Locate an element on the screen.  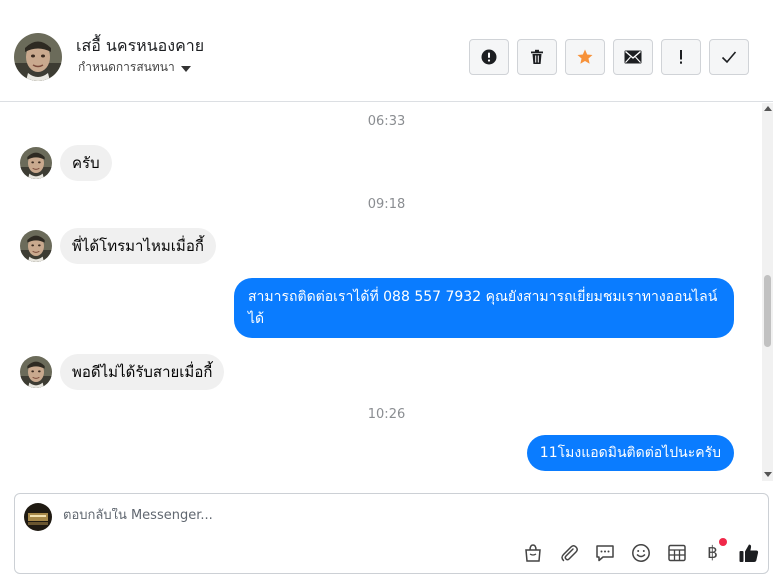
composer-toolbar: ฿ is located at coordinates (640, 551).